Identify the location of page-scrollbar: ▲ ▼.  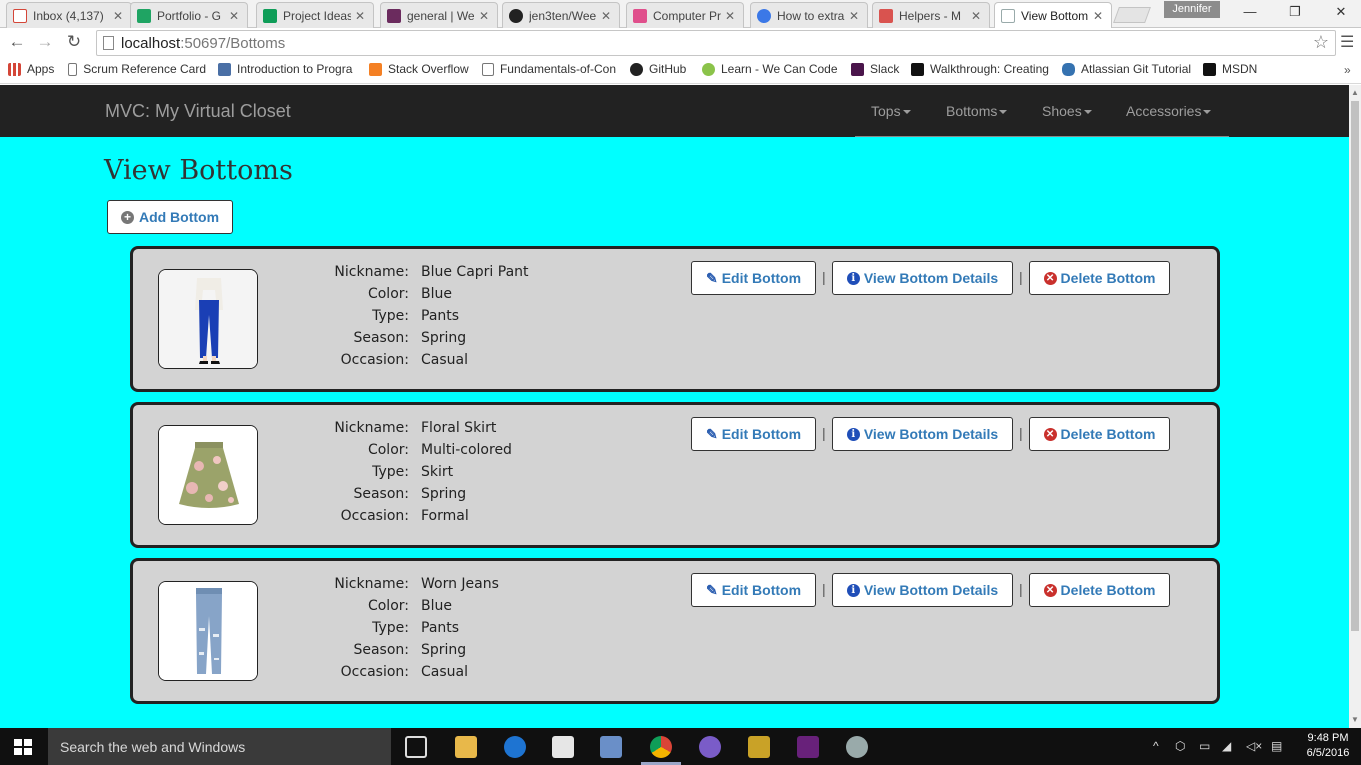
(1355, 406).